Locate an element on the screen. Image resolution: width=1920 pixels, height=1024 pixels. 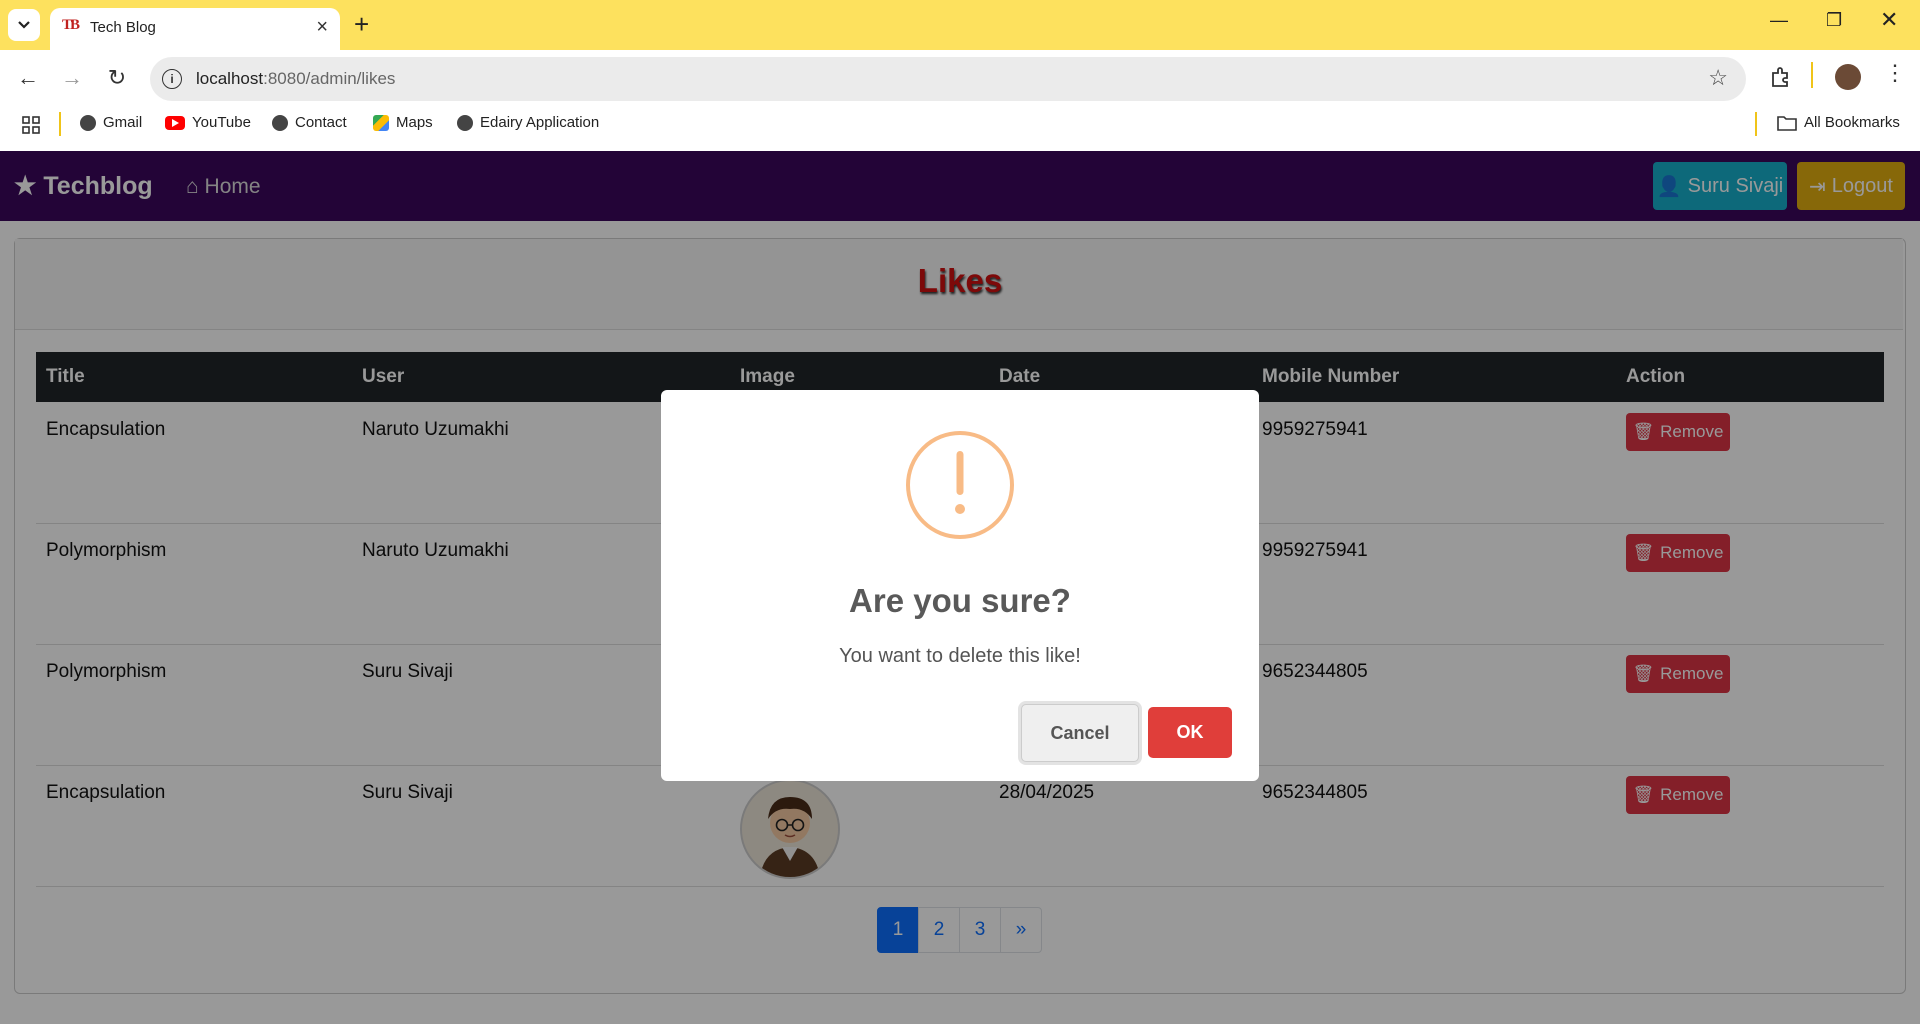
all-bookmarks: All Bookmarks is located at coordinates (1838, 122).